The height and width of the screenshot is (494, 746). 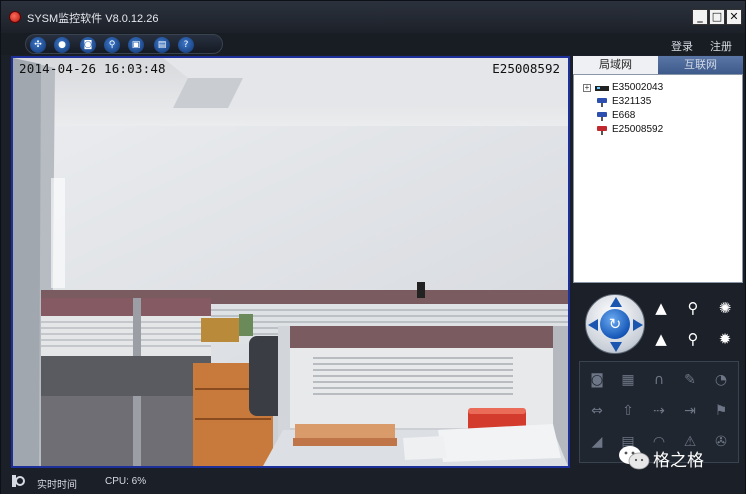 What do you see at coordinates (126, 481) in the screenshot?
I see `cpu-usage: CPU: 6%` at bounding box center [126, 481].